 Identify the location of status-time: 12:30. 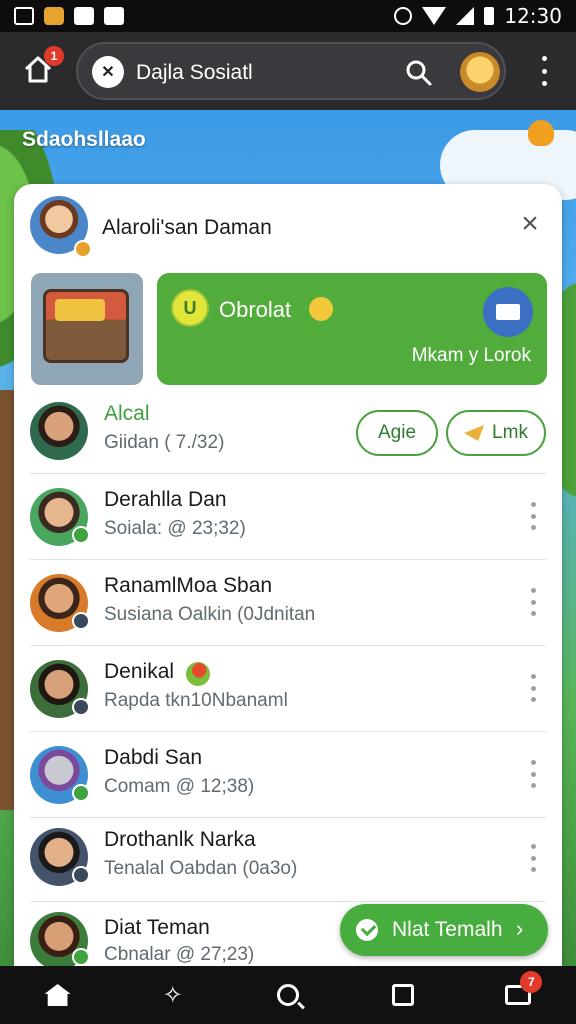
(533, 16).